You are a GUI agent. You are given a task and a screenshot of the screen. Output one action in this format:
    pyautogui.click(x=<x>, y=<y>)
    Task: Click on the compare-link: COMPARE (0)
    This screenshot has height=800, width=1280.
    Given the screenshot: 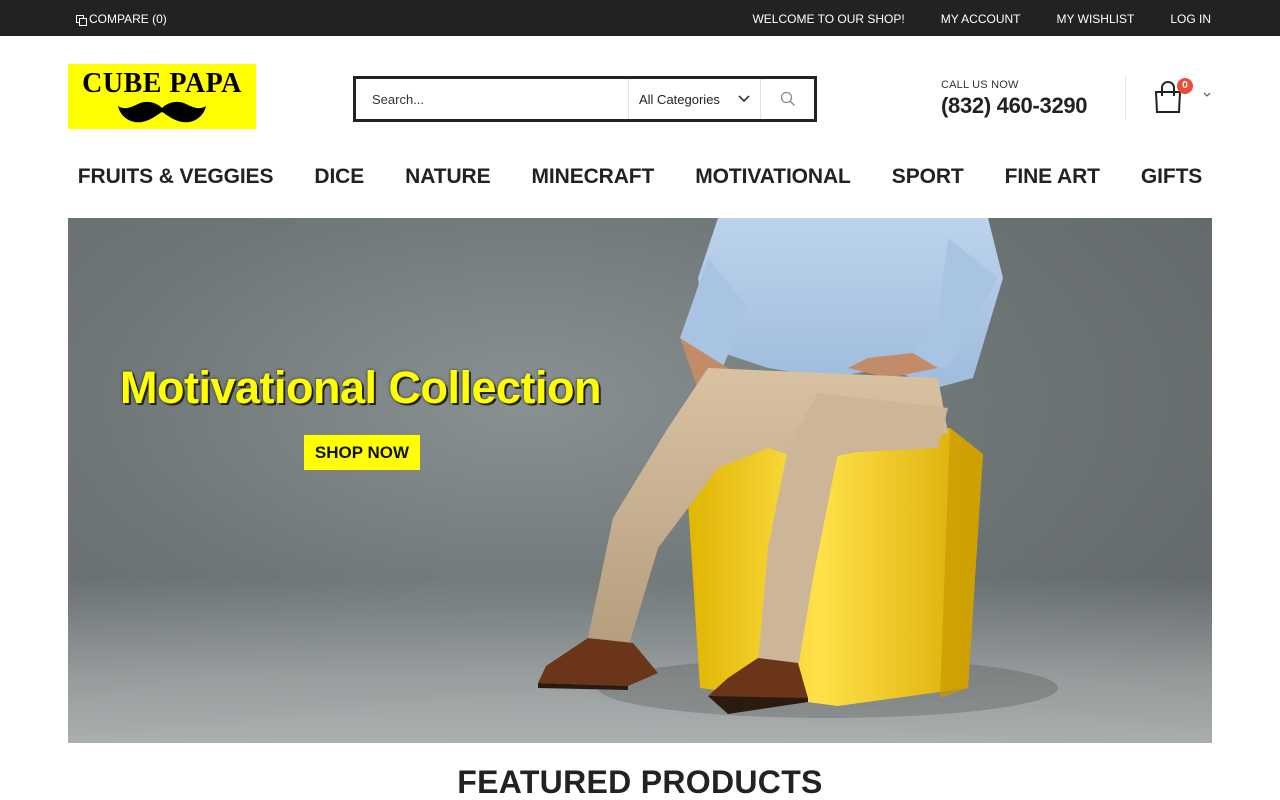 What is the action you would take?
    pyautogui.click(x=121, y=19)
    